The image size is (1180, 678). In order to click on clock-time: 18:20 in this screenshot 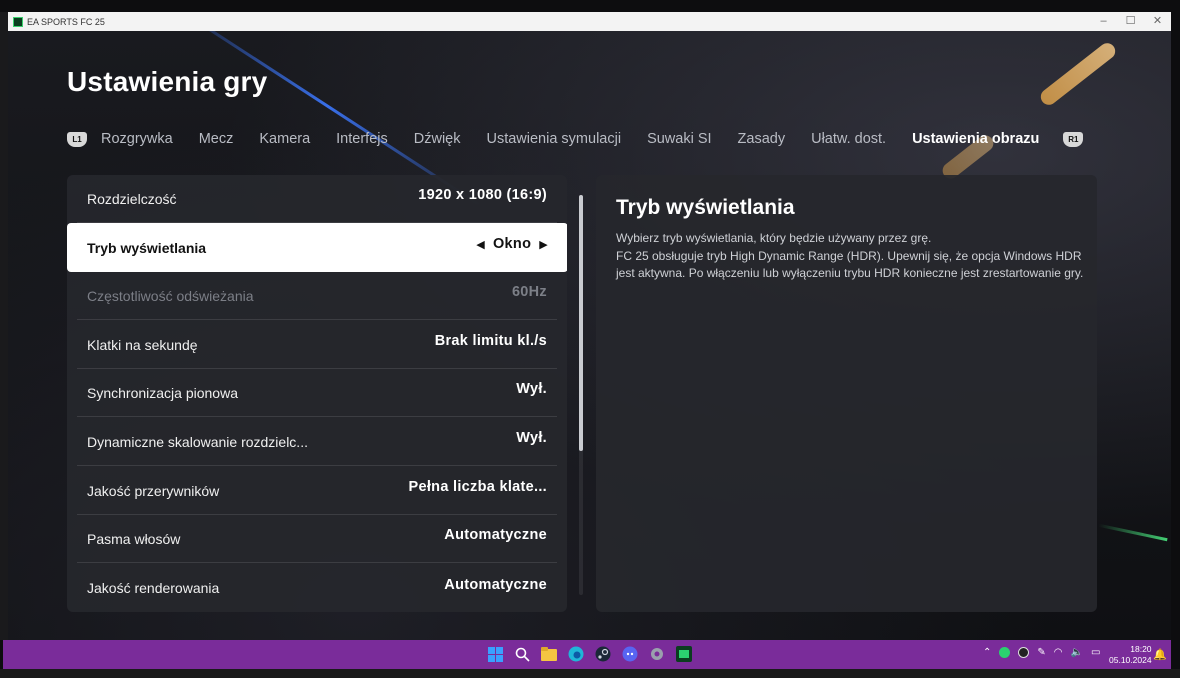, I will do `click(1141, 649)`.